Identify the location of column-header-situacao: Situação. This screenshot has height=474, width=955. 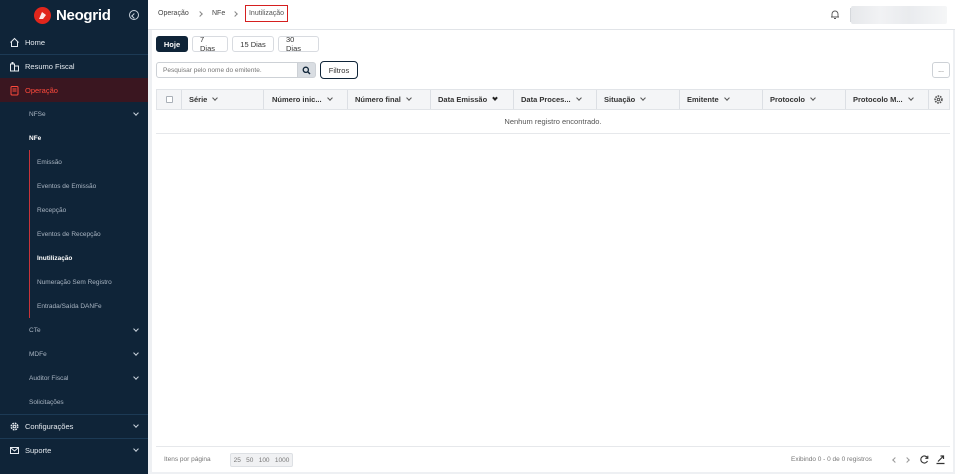
(625, 99).